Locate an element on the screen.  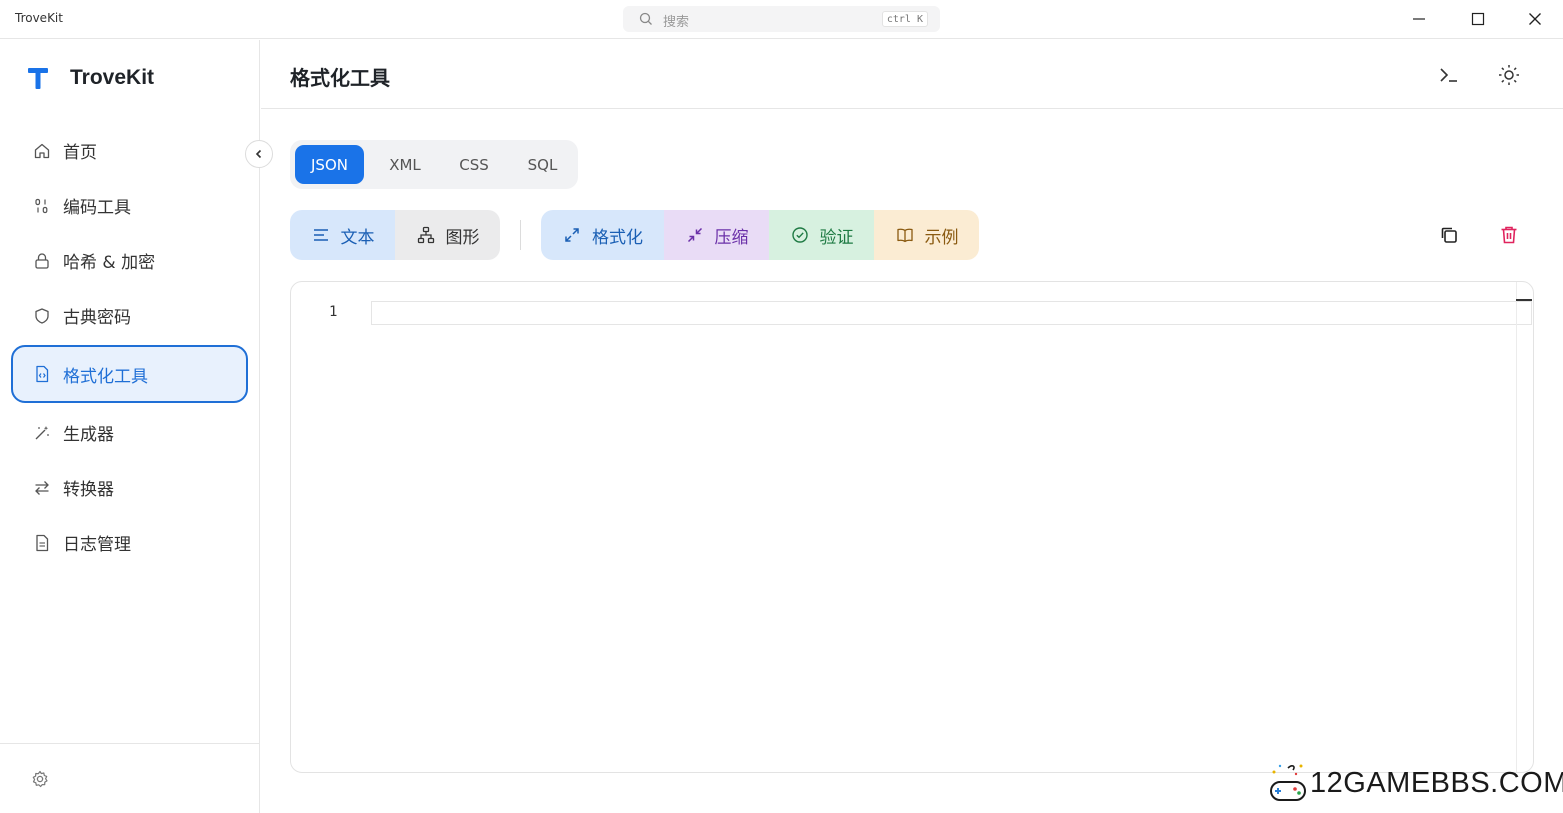
document-icon is located at coordinates (42, 543).